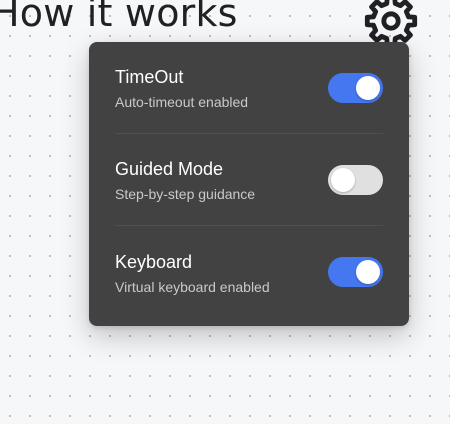 The image size is (450, 424). I want to click on keyboard-description: Virtual keyboard enabled, so click(192, 286).